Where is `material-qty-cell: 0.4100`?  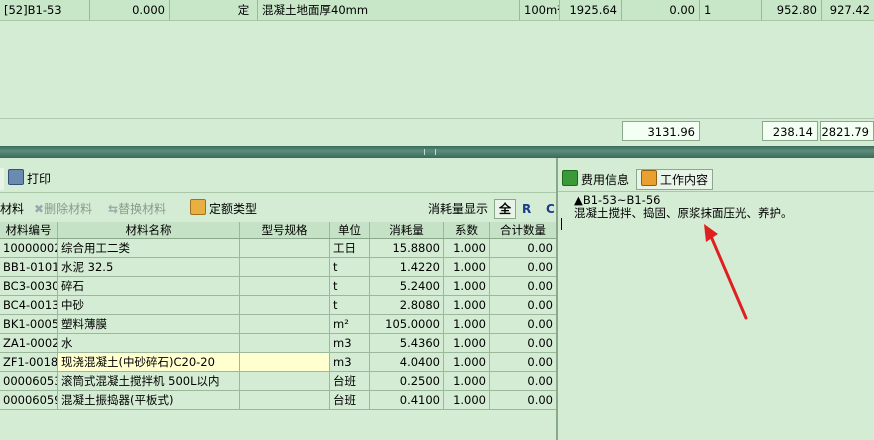 material-qty-cell: 0.4100 is located at coordinates (407, 400).